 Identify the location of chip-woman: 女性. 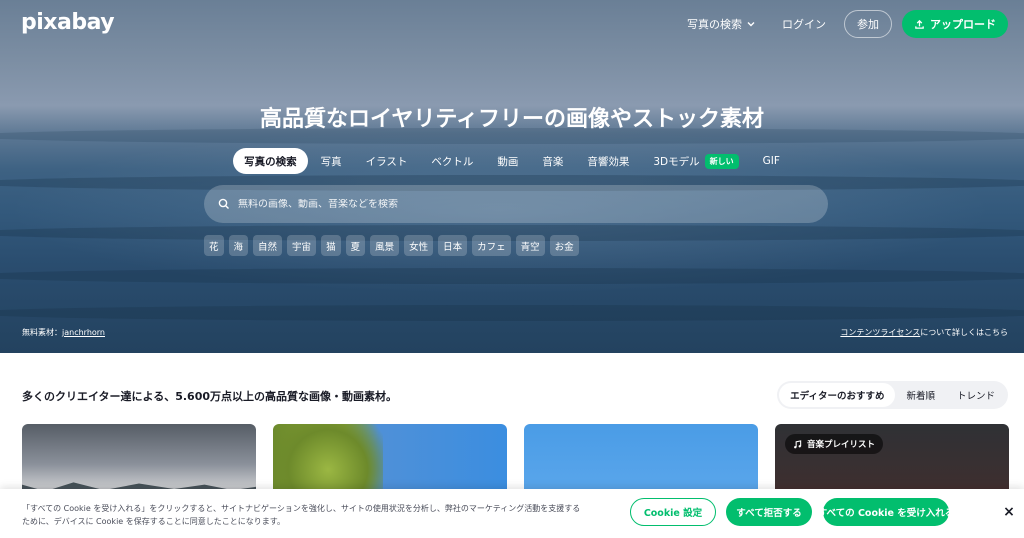
(419, 245).